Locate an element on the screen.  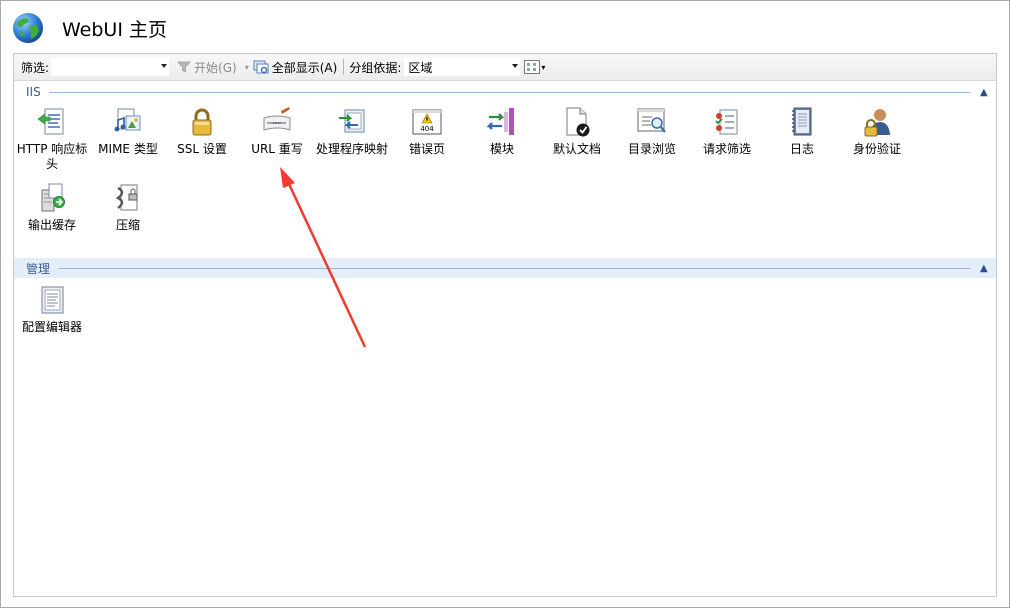
group-by-select: 区域 is located at coordinates (462, 67).